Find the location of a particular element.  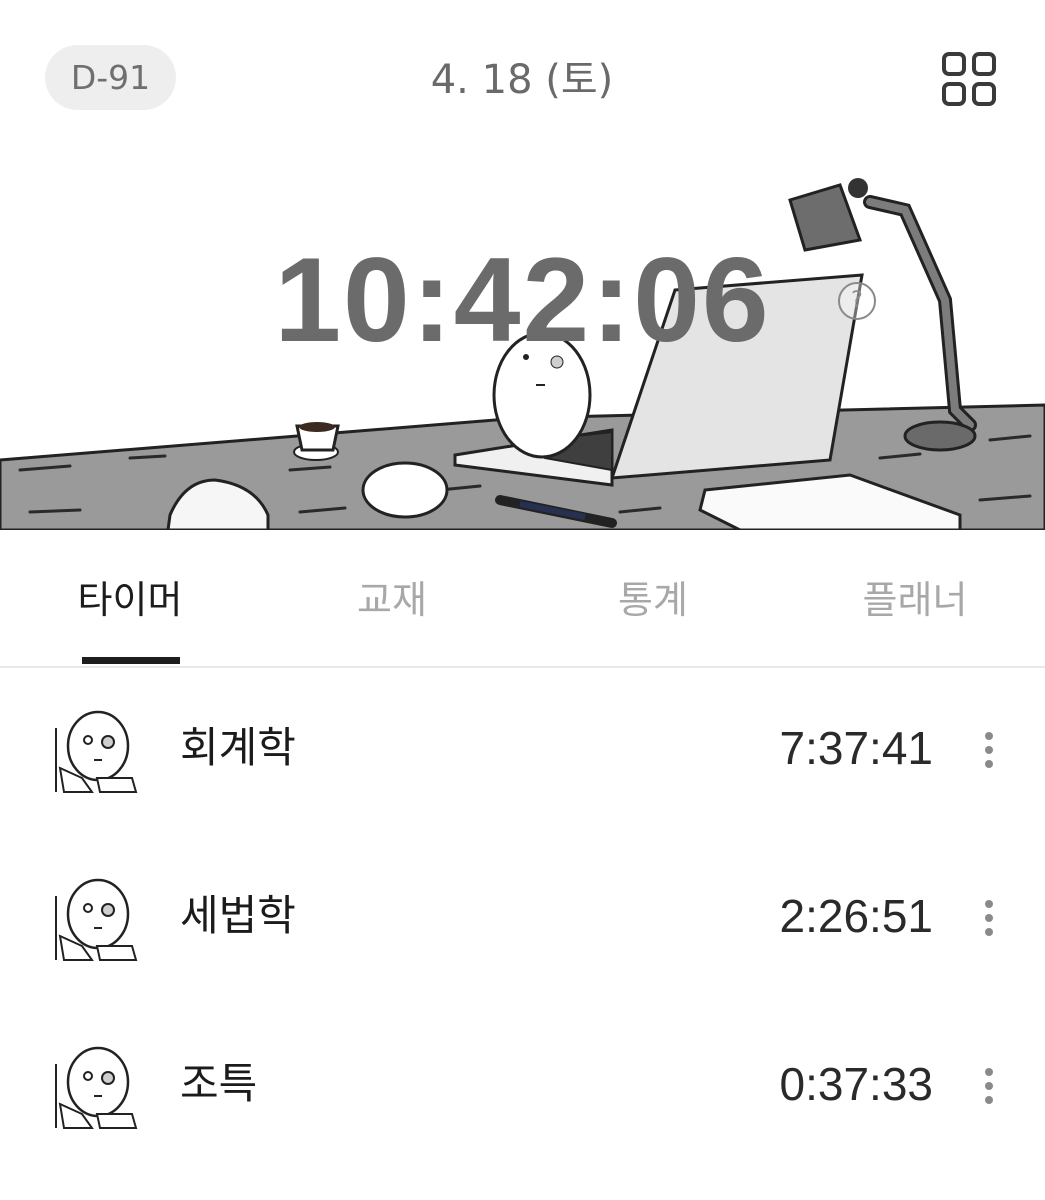

subject-time: 7:37:41 is located at coordinates (856, 748).